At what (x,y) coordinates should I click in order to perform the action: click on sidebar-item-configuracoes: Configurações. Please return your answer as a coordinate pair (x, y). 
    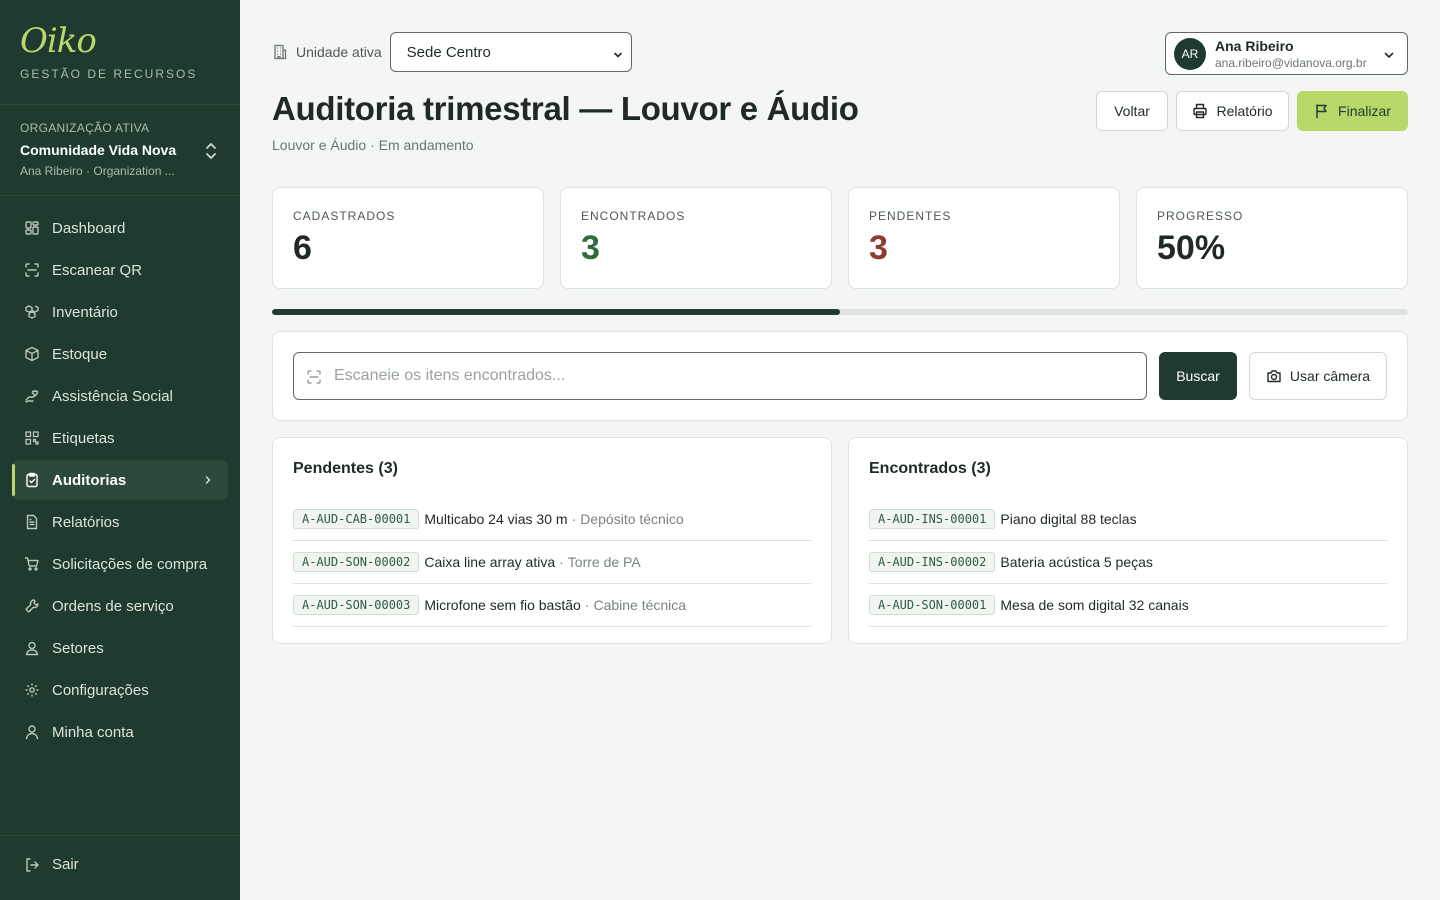
    Looking at the image, I should click on (120, 690).